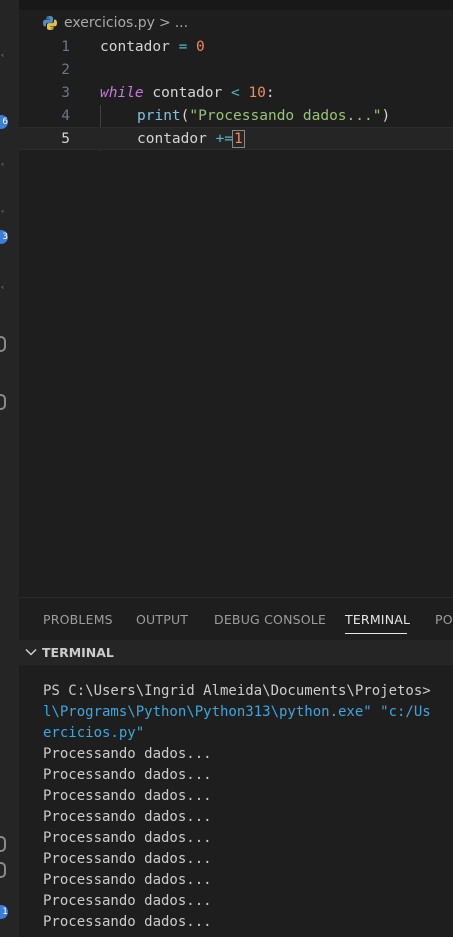 This screenshot has height=937, width=453. What do you see at coordinates (236, 47) in the screenshot?
I see `code-line: 1 contador = 0` at bounding box center [236, 47].